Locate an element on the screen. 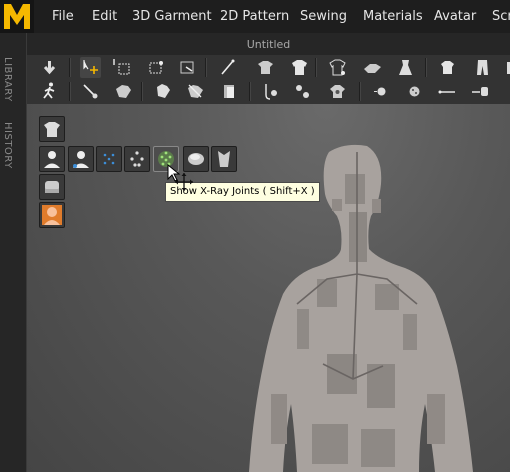 The height and width of the screenshot is (472, 510). arrangement-points-icon is located at coordinates (109, 159).